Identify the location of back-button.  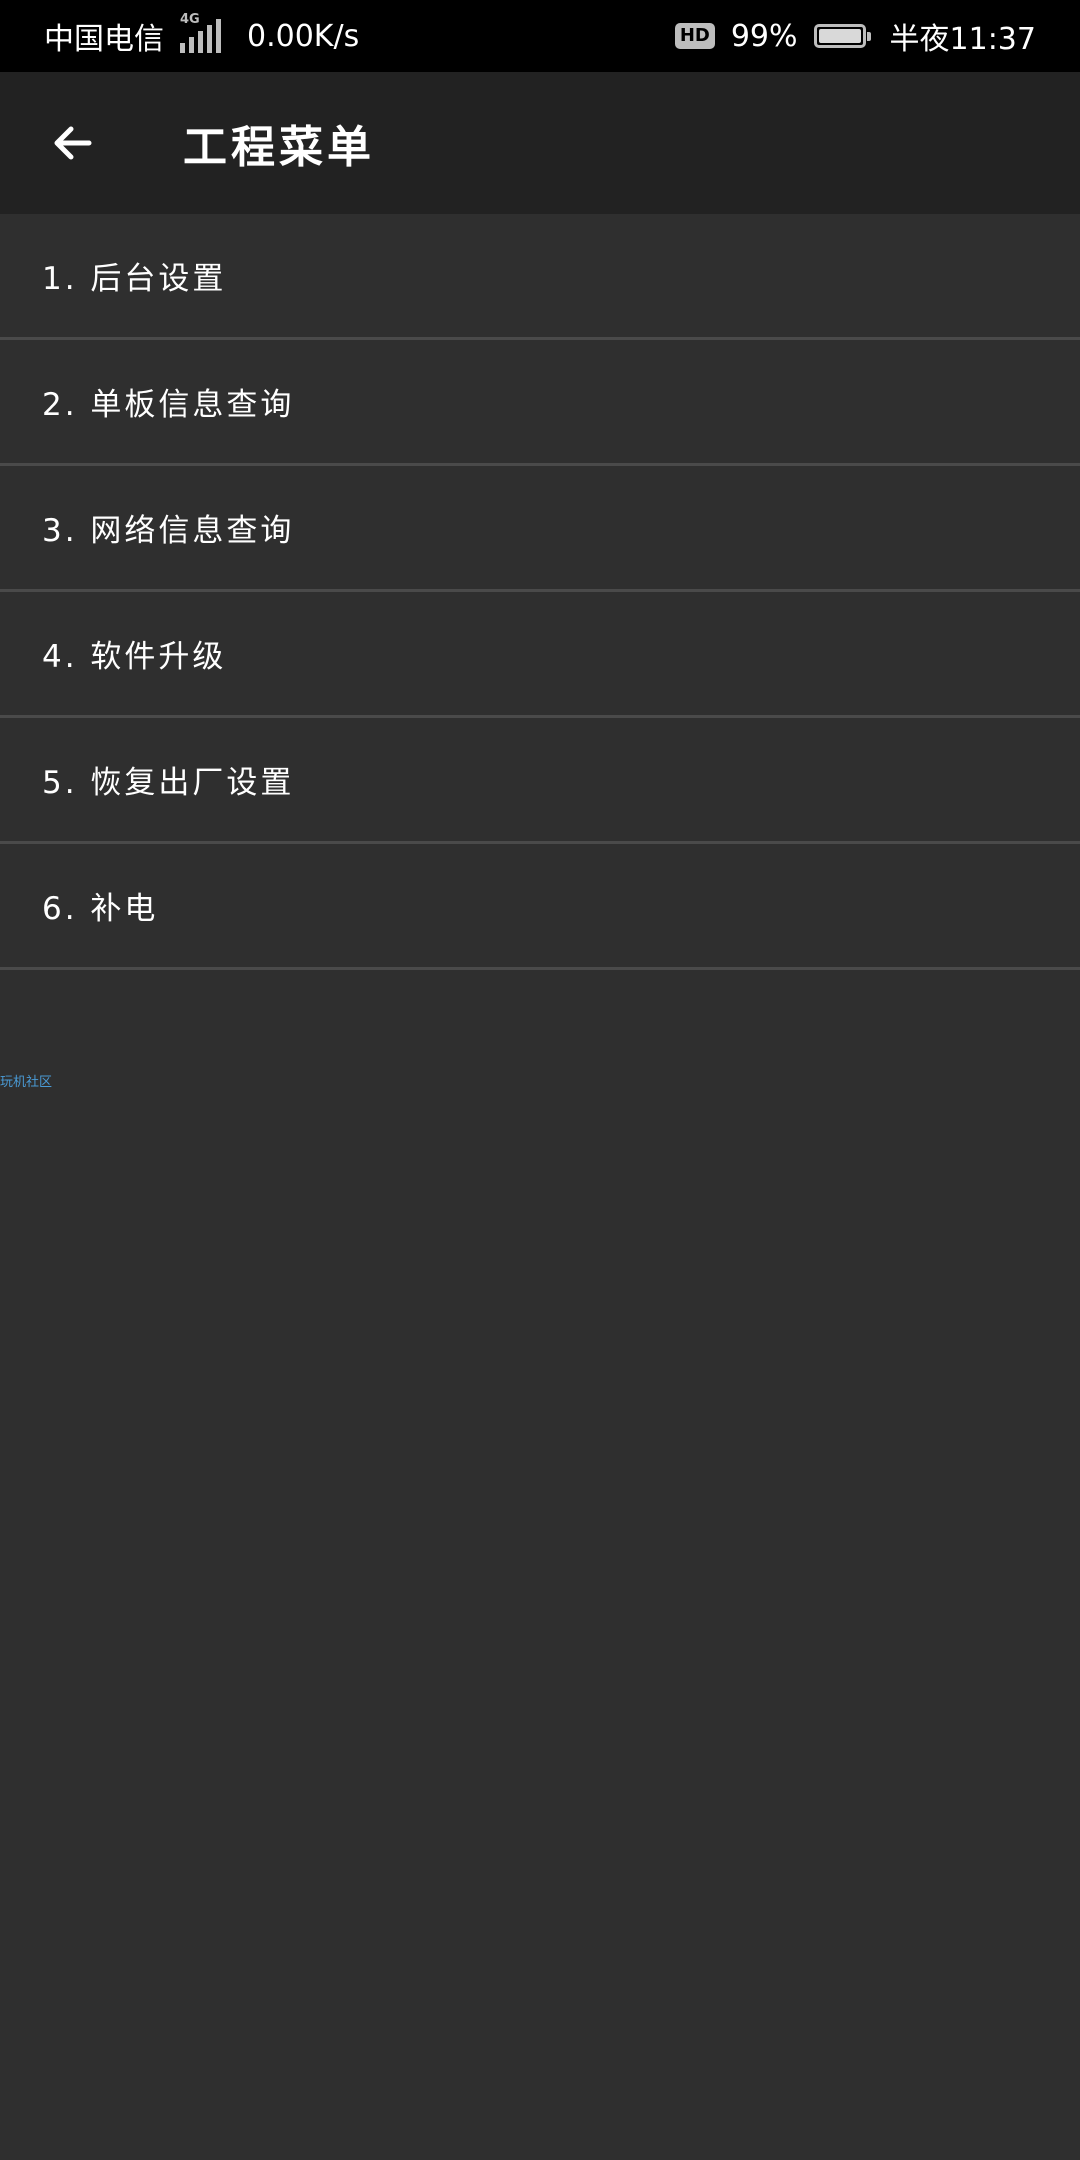
(73, 143).